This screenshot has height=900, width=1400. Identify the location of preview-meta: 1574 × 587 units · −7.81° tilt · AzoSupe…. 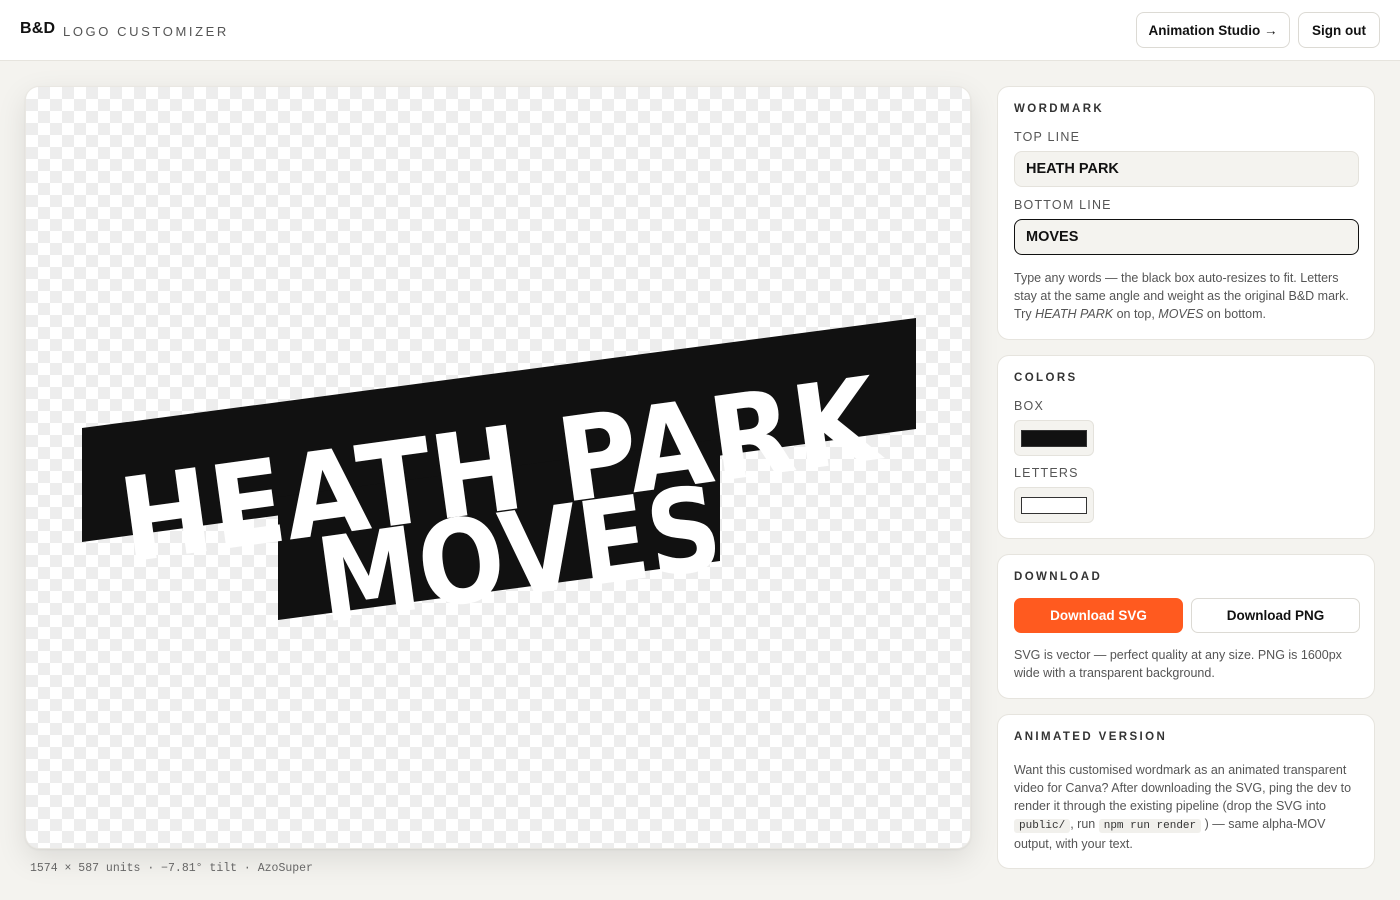
(171, 868).